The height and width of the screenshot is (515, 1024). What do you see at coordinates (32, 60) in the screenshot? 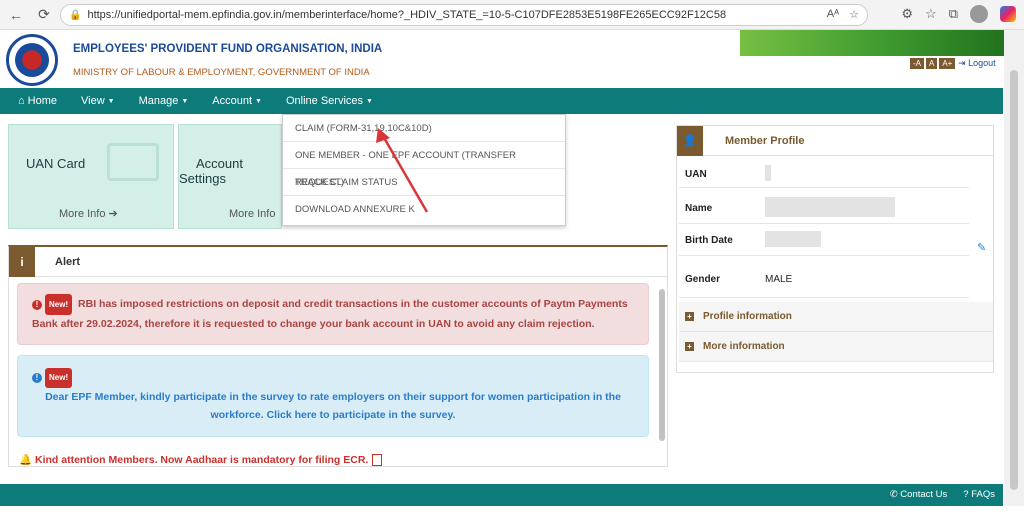
I see `epfo-logo` at bounding box center [32, 60].